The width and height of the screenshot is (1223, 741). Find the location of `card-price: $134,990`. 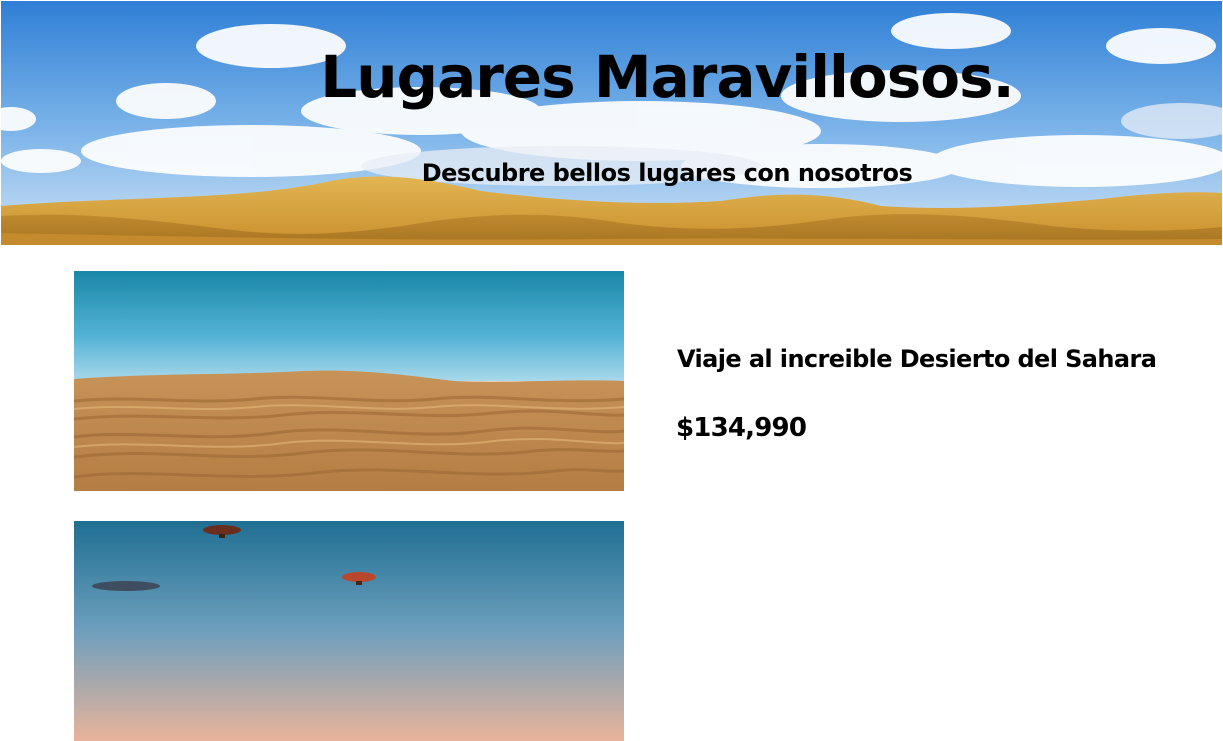

card-price: $134,990 is located at coordinates (741, 428).